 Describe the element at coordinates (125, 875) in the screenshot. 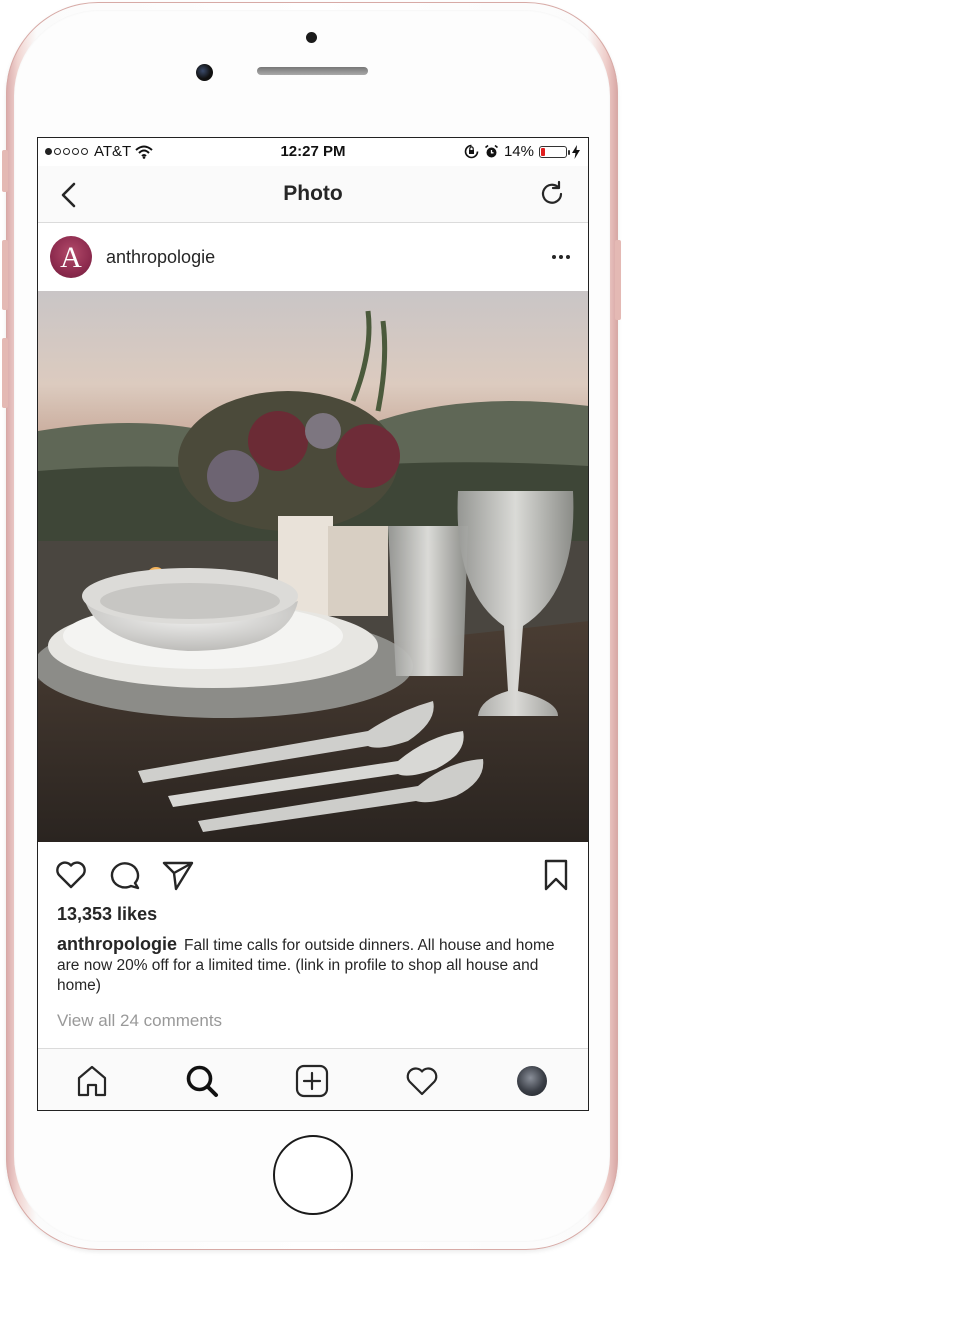

I see `comment-icon` at that location.